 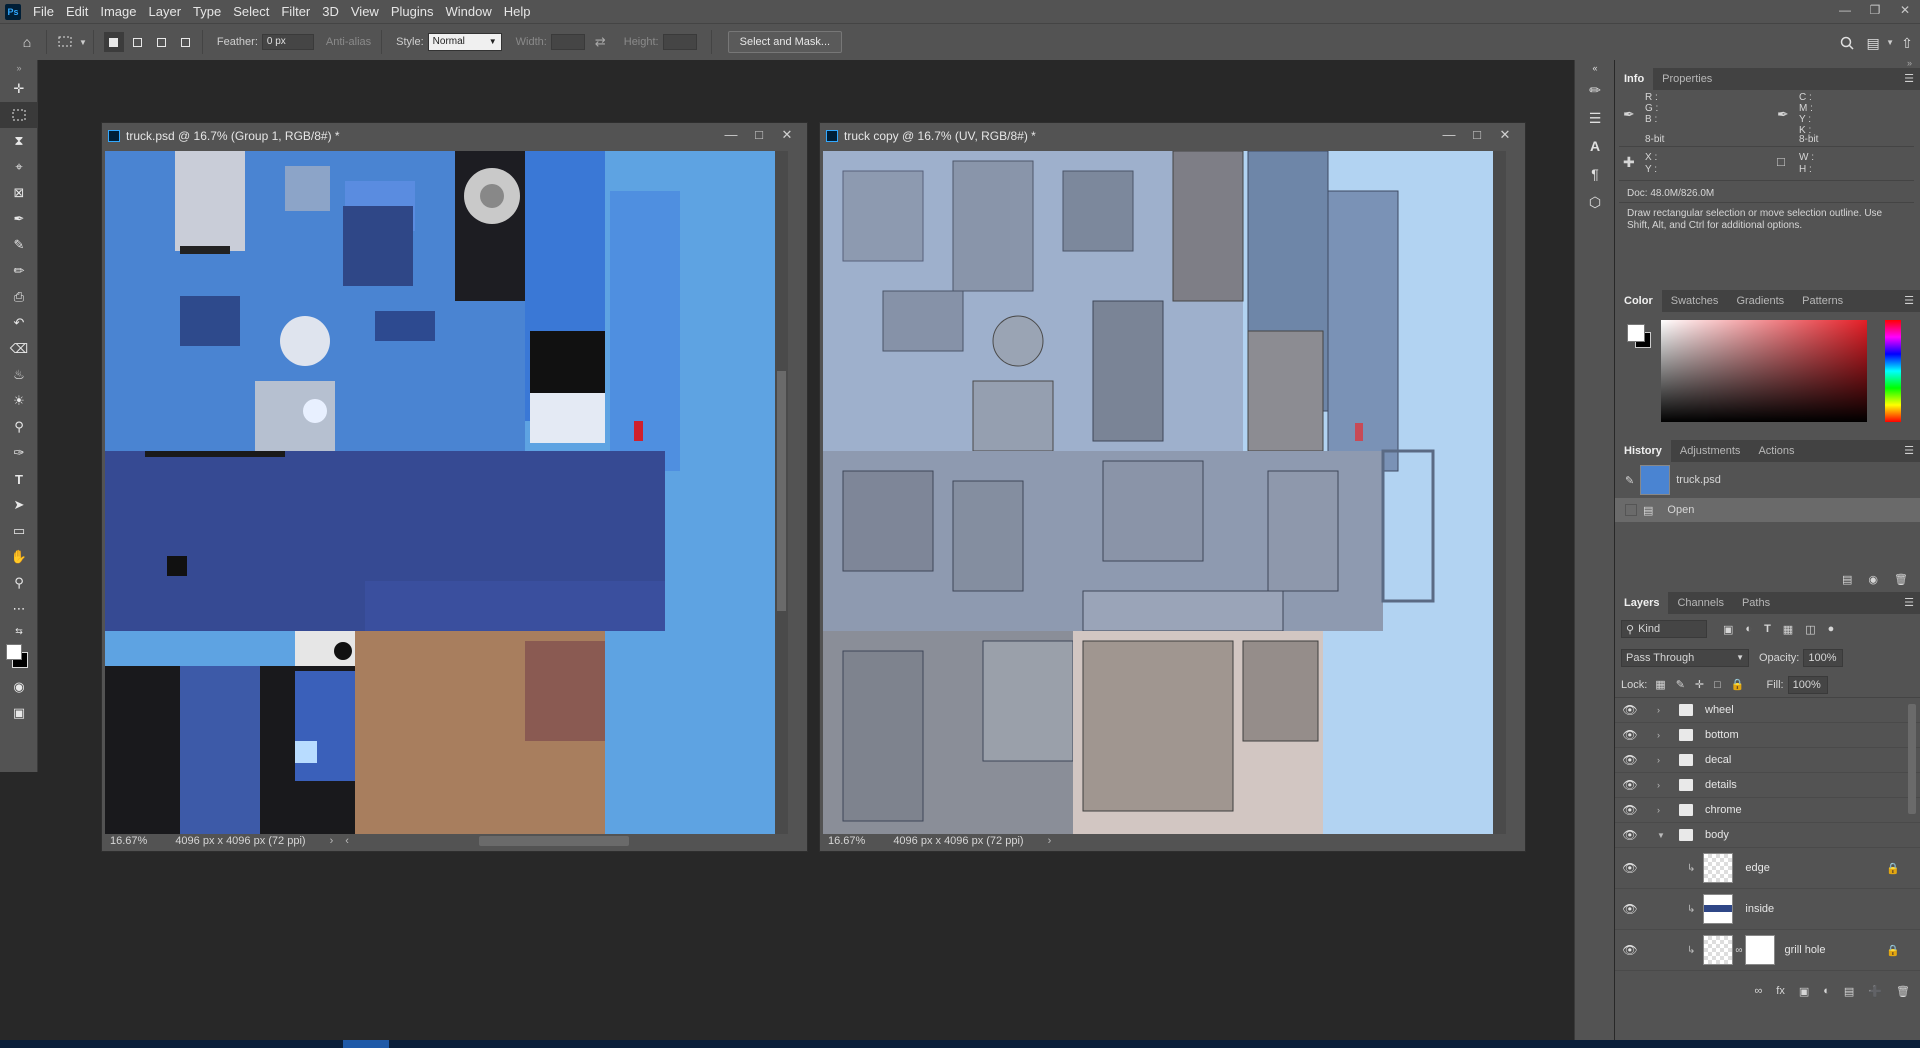 What do you see at coordinates (19, 375) in the screenshot?
I see `paint-bucket-tool-icon: ♨` at bounding box center [19, 375].